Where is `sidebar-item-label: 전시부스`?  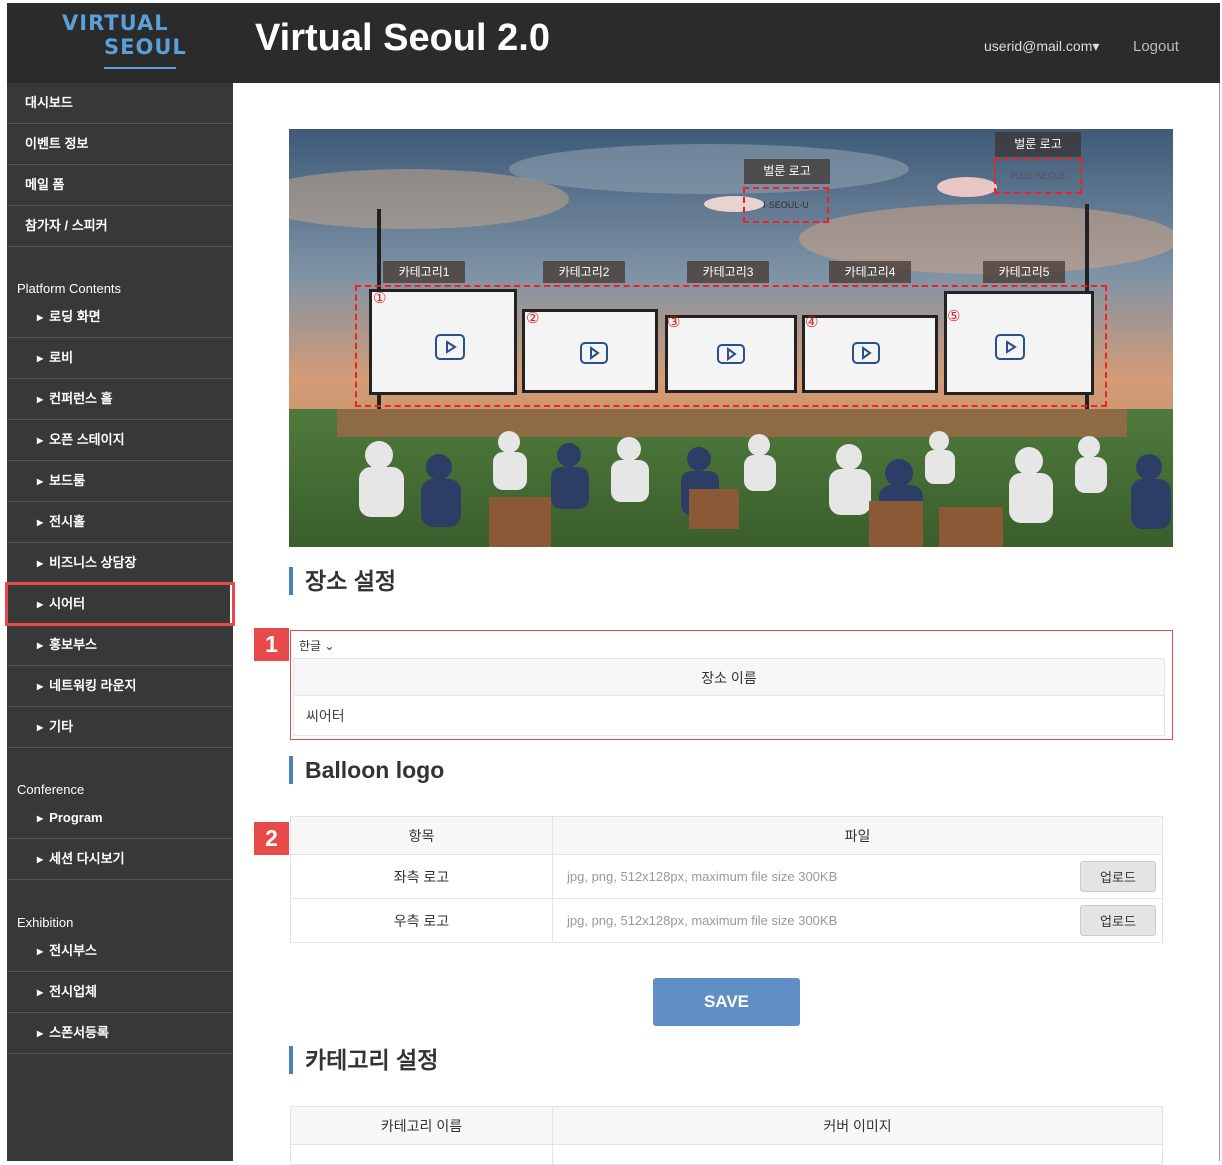
sidebar-item-label: 전시부스 is located at coordinates (73, 950).